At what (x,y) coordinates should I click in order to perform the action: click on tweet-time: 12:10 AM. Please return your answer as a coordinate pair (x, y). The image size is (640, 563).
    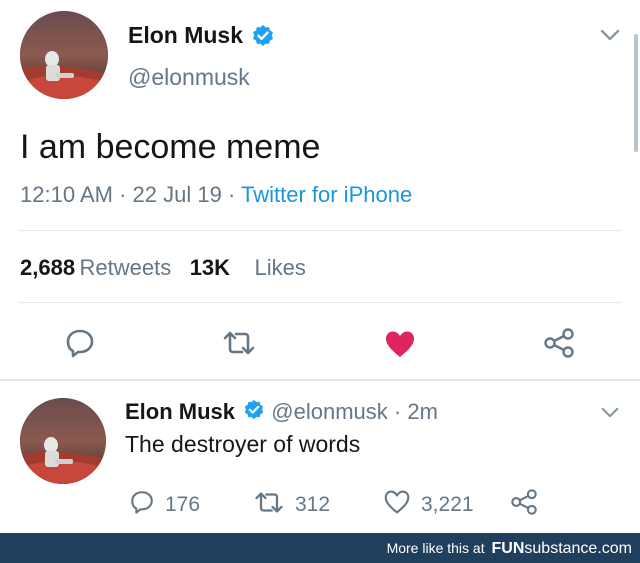
    Looking at the image, I should click on (66, 194).